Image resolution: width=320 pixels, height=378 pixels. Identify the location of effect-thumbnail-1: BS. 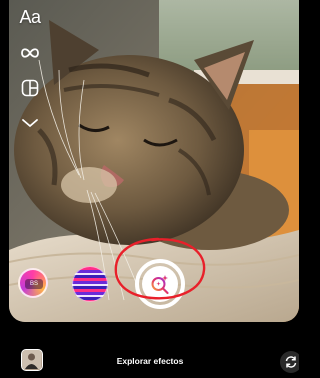
(33, 283).